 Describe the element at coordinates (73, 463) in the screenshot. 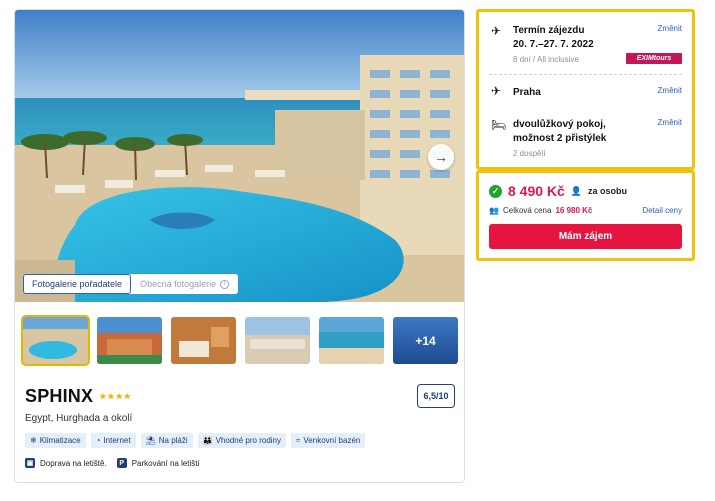

I see `transport-label: Doprava na letiště.` at that location.